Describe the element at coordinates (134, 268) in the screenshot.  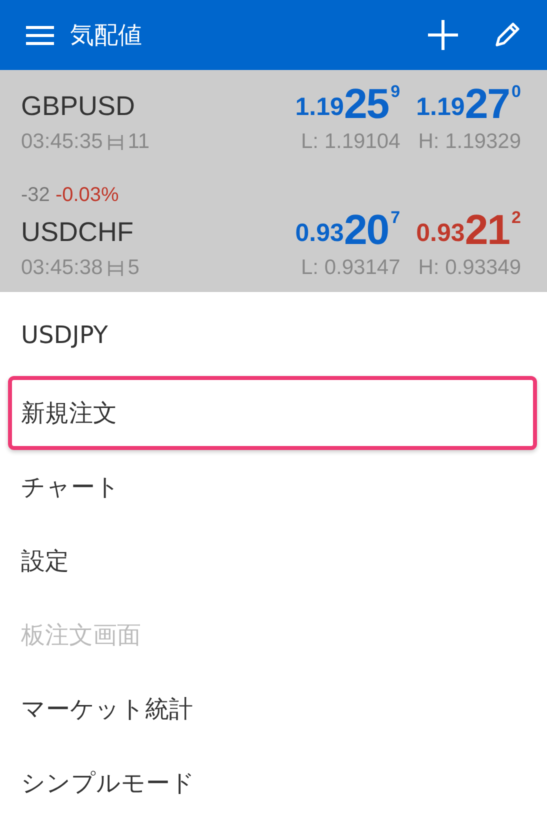
I see `spread-value: 5` at that location.